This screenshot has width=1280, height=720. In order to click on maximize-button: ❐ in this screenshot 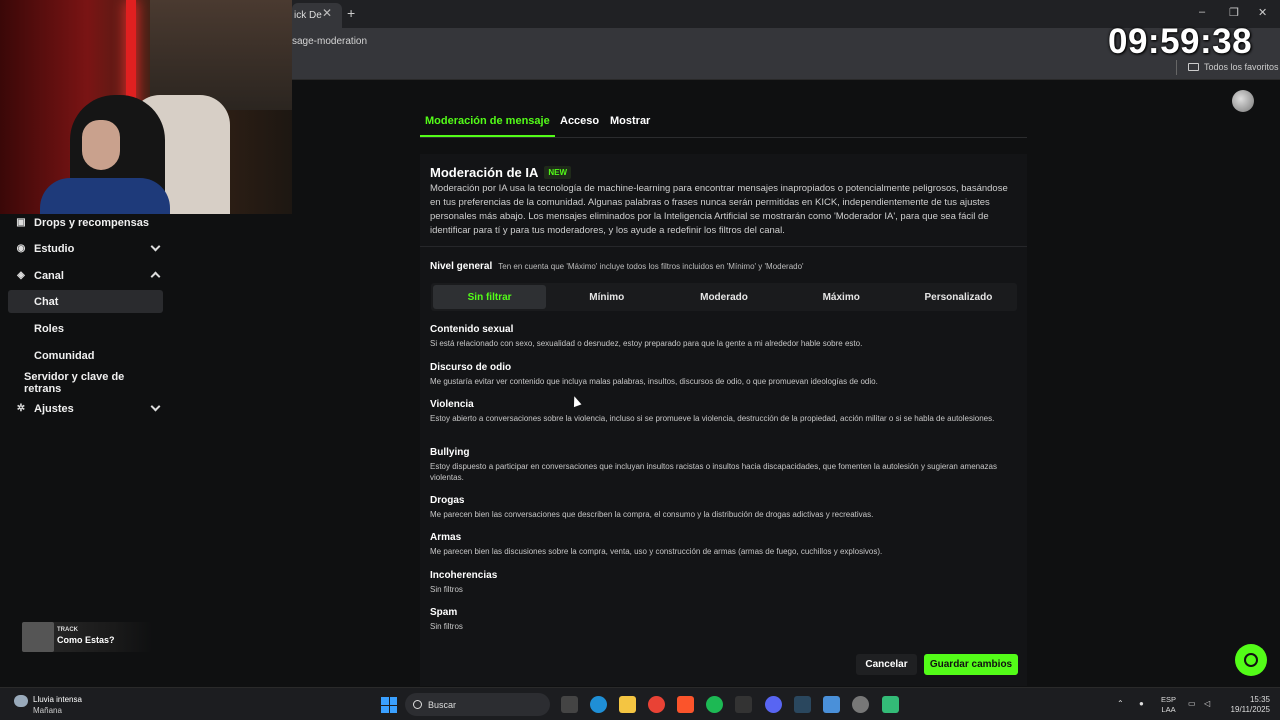, I will do `click(1234, 12)`.